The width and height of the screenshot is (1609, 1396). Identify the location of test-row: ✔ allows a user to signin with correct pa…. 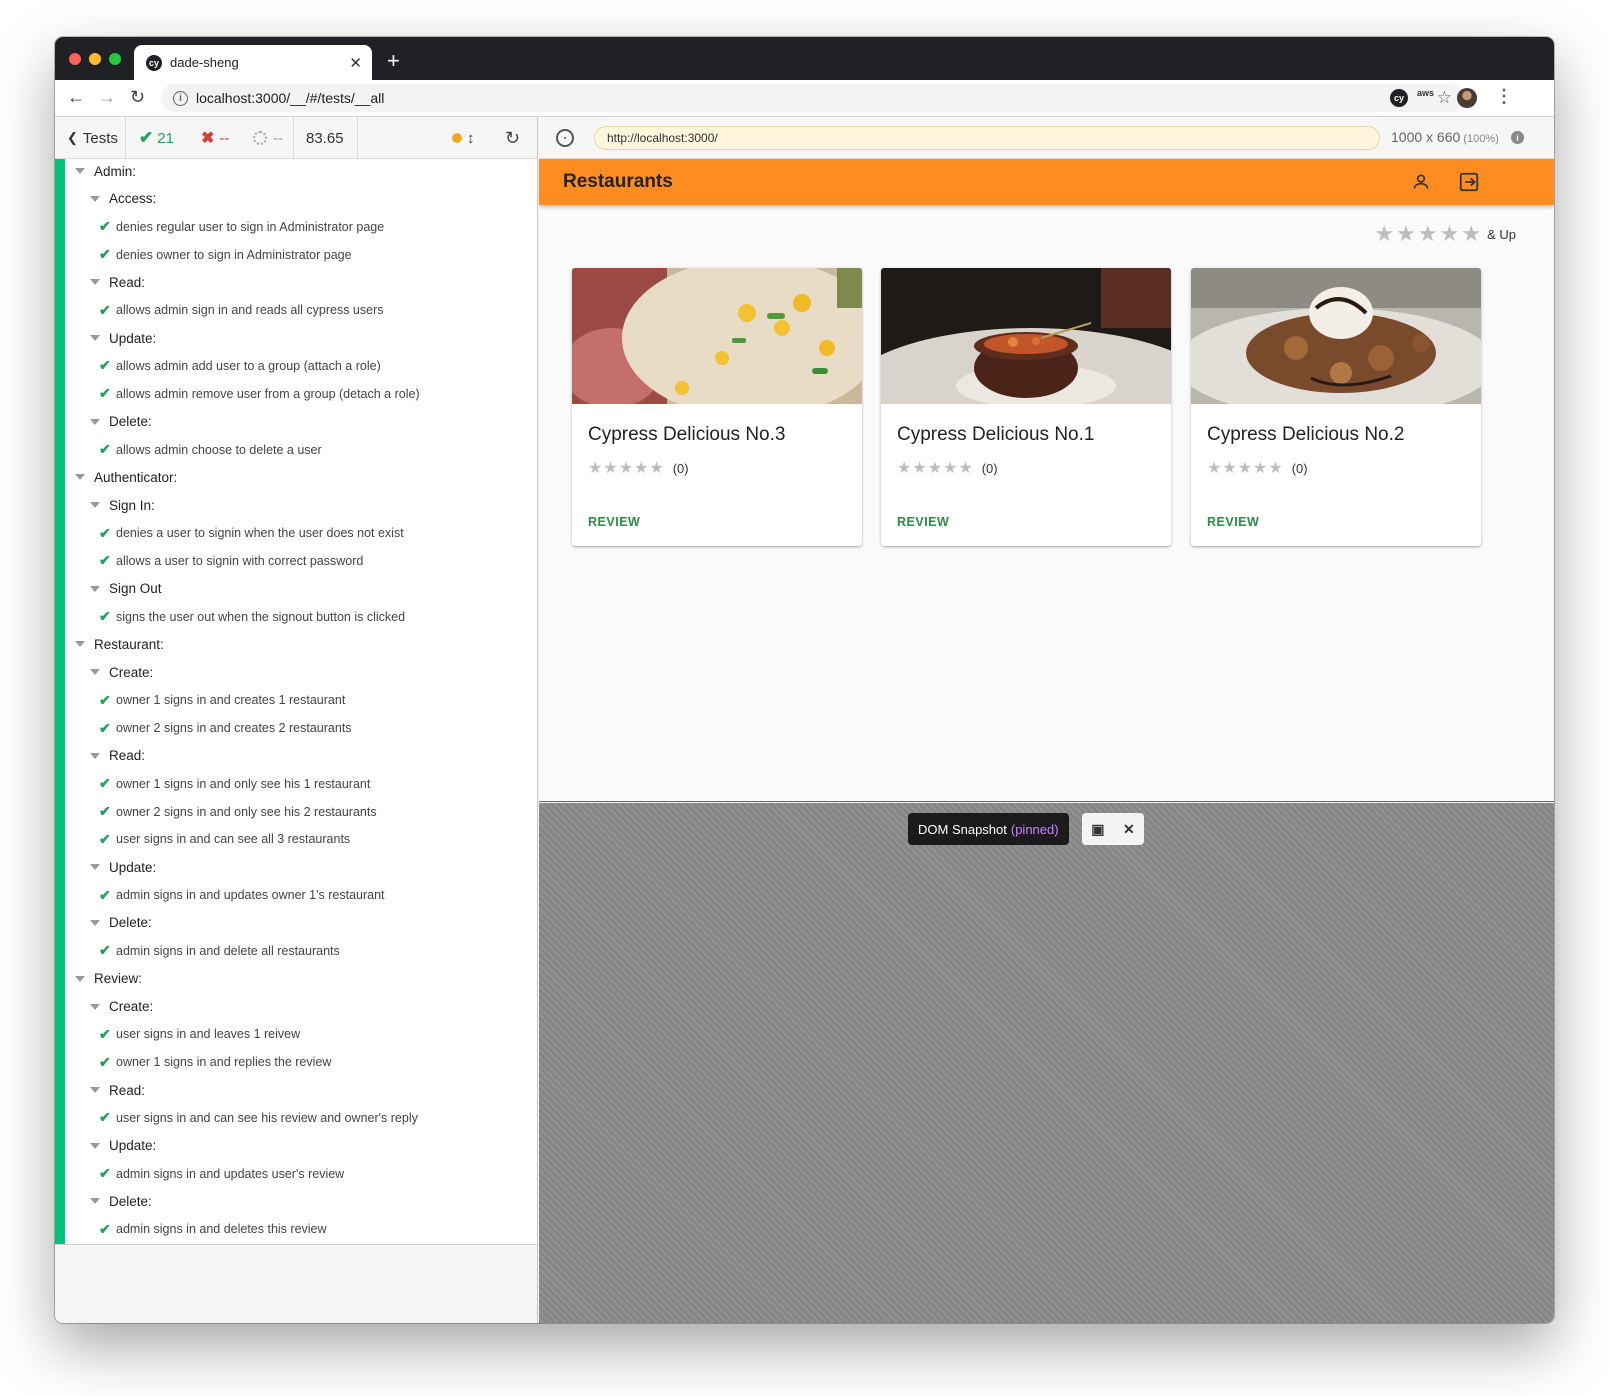
(231, 561).